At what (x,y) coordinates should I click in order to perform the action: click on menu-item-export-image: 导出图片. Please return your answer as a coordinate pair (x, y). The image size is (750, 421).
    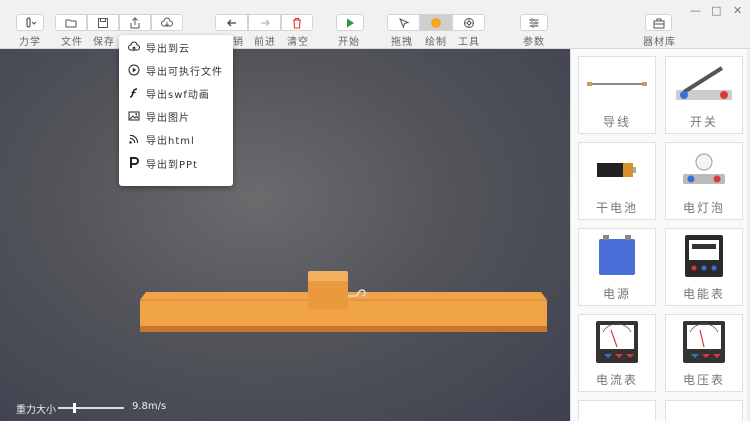
    Looking at the image, I should click on (176, 116).